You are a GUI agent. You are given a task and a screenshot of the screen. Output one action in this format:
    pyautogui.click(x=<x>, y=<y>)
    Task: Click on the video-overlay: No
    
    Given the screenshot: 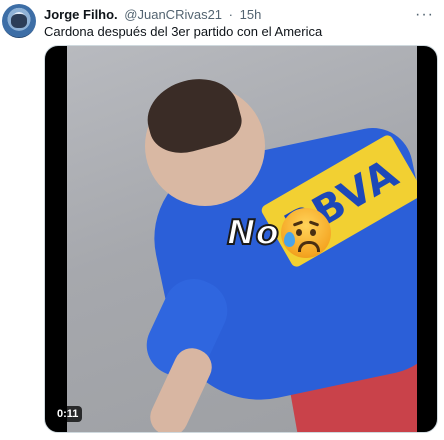 What is the action you would take?
    pyautogui.click(x=278, y=233)
    